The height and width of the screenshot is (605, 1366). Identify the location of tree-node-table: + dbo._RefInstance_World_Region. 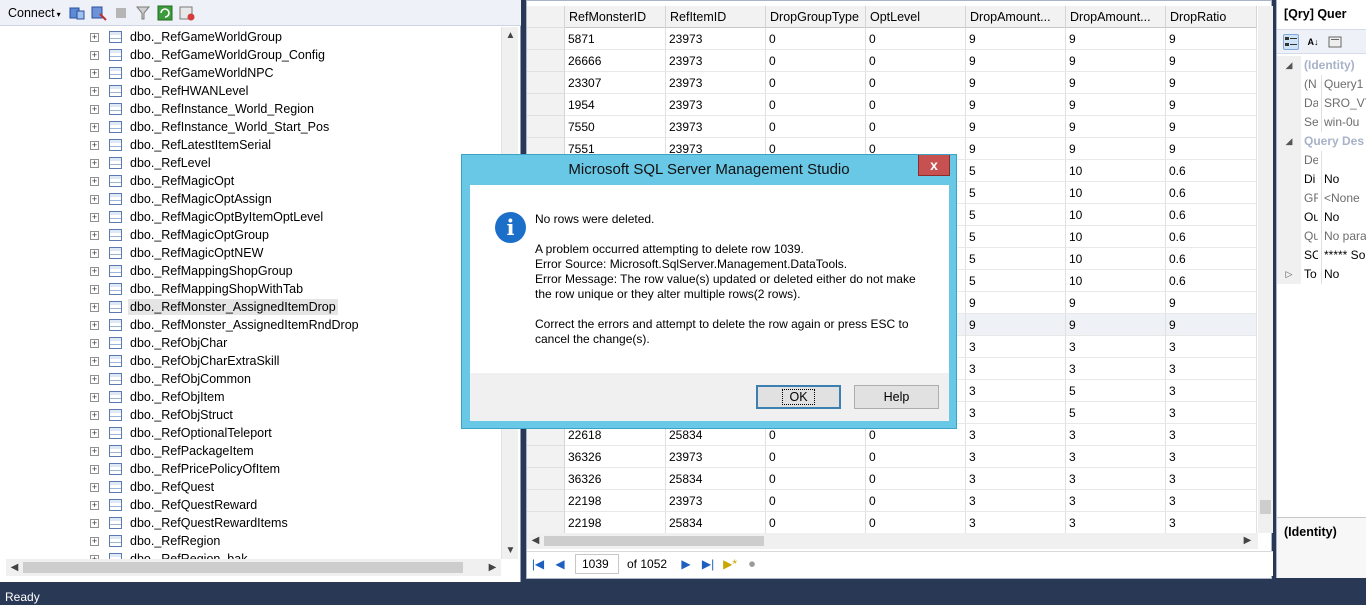
(203, 109).